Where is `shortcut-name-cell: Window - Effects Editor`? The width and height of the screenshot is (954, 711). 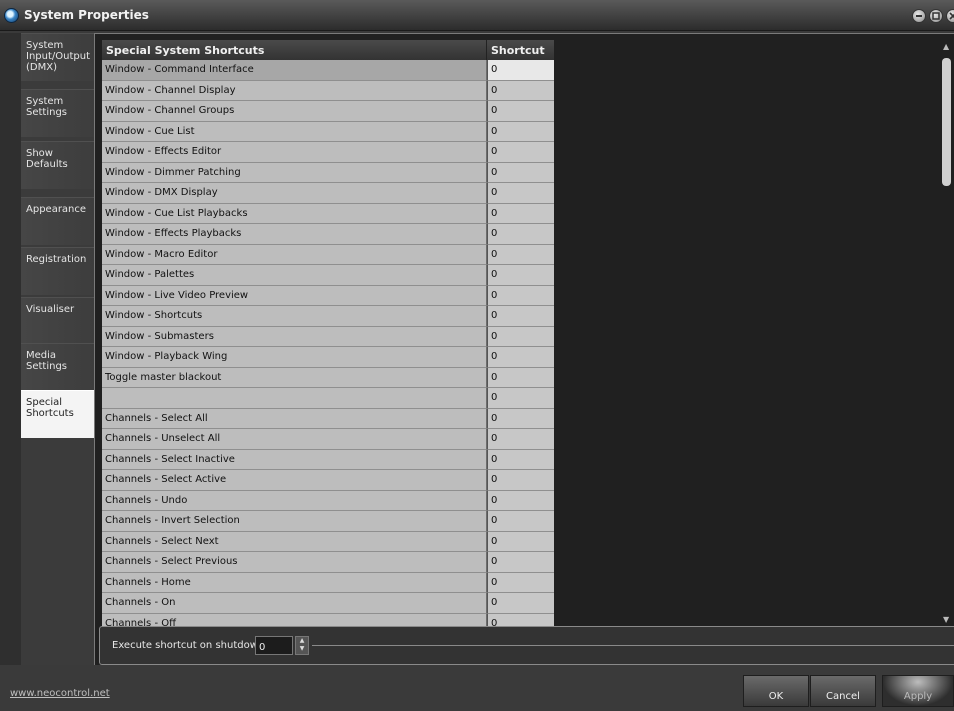
shortcut-name-cell: Window - Effects Editor is located at coordinates (294, 152).